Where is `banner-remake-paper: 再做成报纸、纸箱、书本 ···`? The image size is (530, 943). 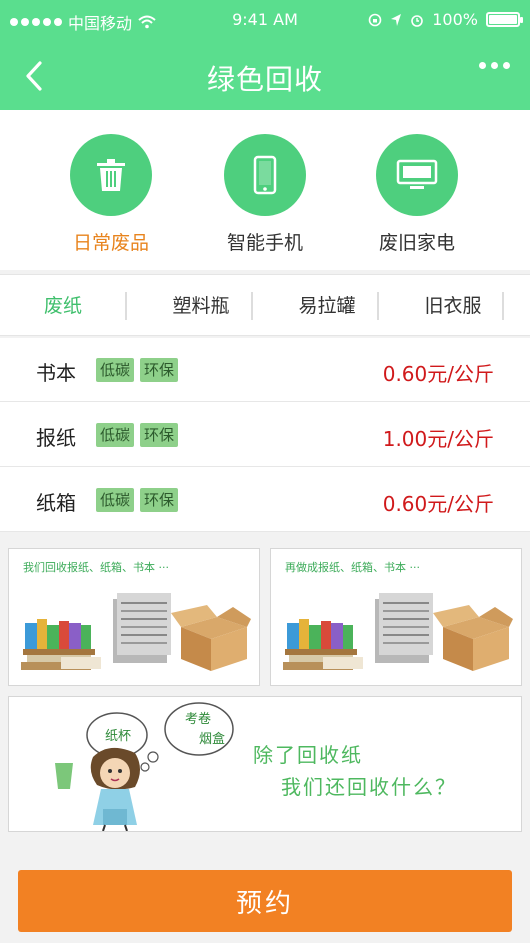 banner-remake-paper: 再做成报纸、纸箱、书本 ··· is located at coordinates (396, 617).